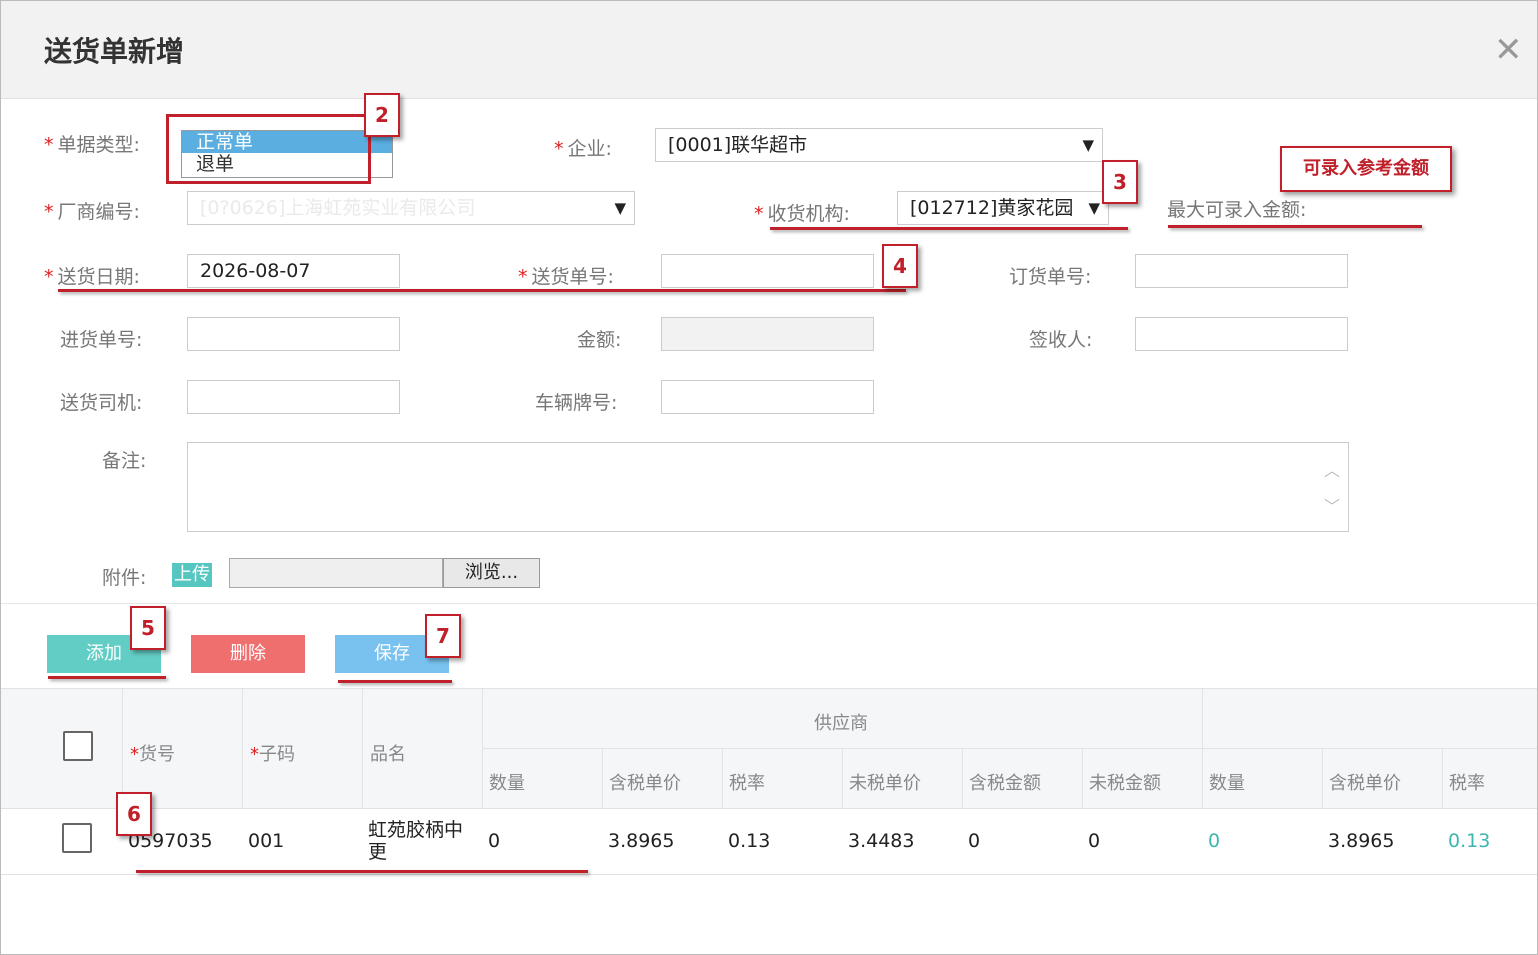  I want to click on upload-button: 上传, so click(192, 575).